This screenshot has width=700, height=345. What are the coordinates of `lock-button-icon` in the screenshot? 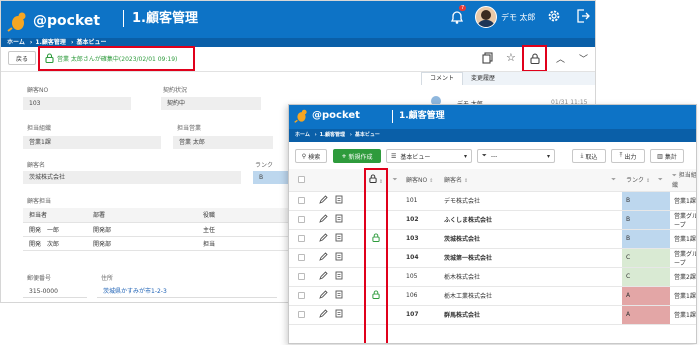 It's located at (535, 59).